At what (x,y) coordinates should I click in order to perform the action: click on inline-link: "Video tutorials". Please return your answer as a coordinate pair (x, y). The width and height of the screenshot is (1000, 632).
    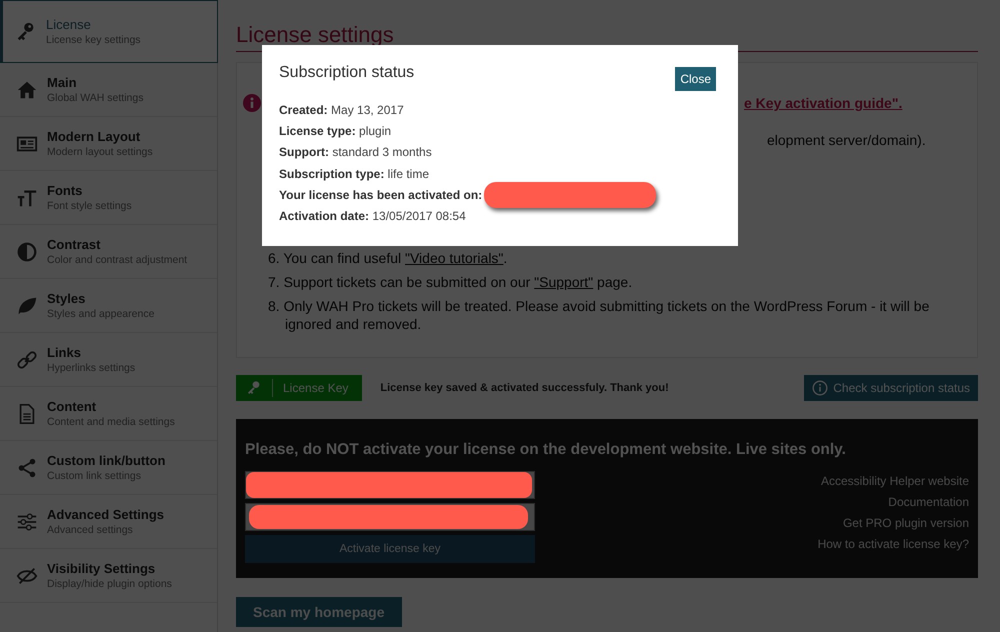
    Looking at the image, I should click on (454, 258).